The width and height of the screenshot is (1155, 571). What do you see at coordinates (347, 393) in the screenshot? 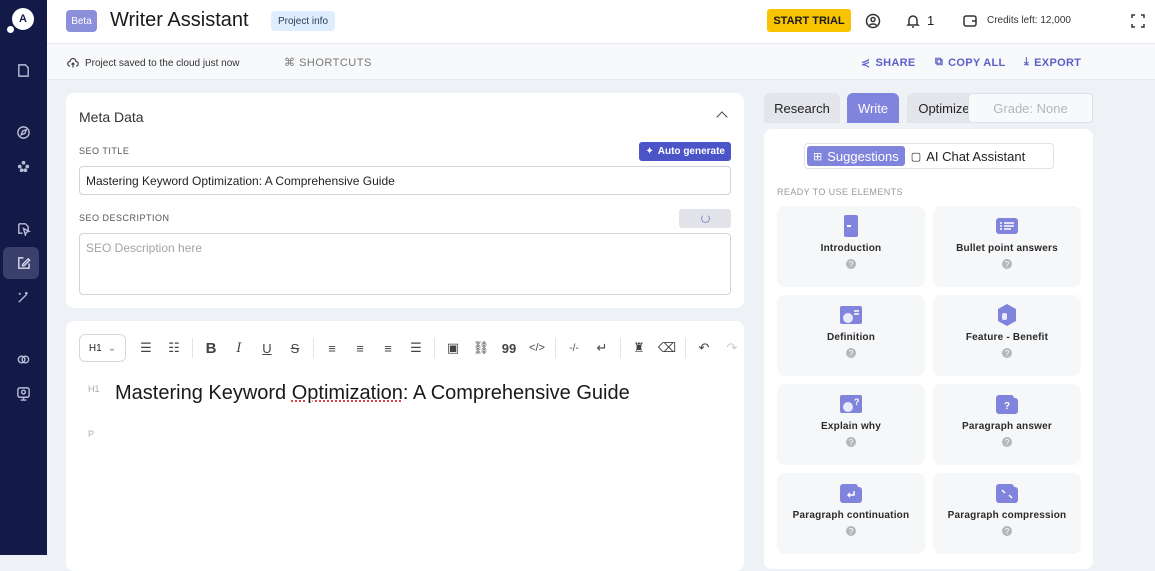
I see `misspelled-word: Optimization` at bounding box center [347, 393].